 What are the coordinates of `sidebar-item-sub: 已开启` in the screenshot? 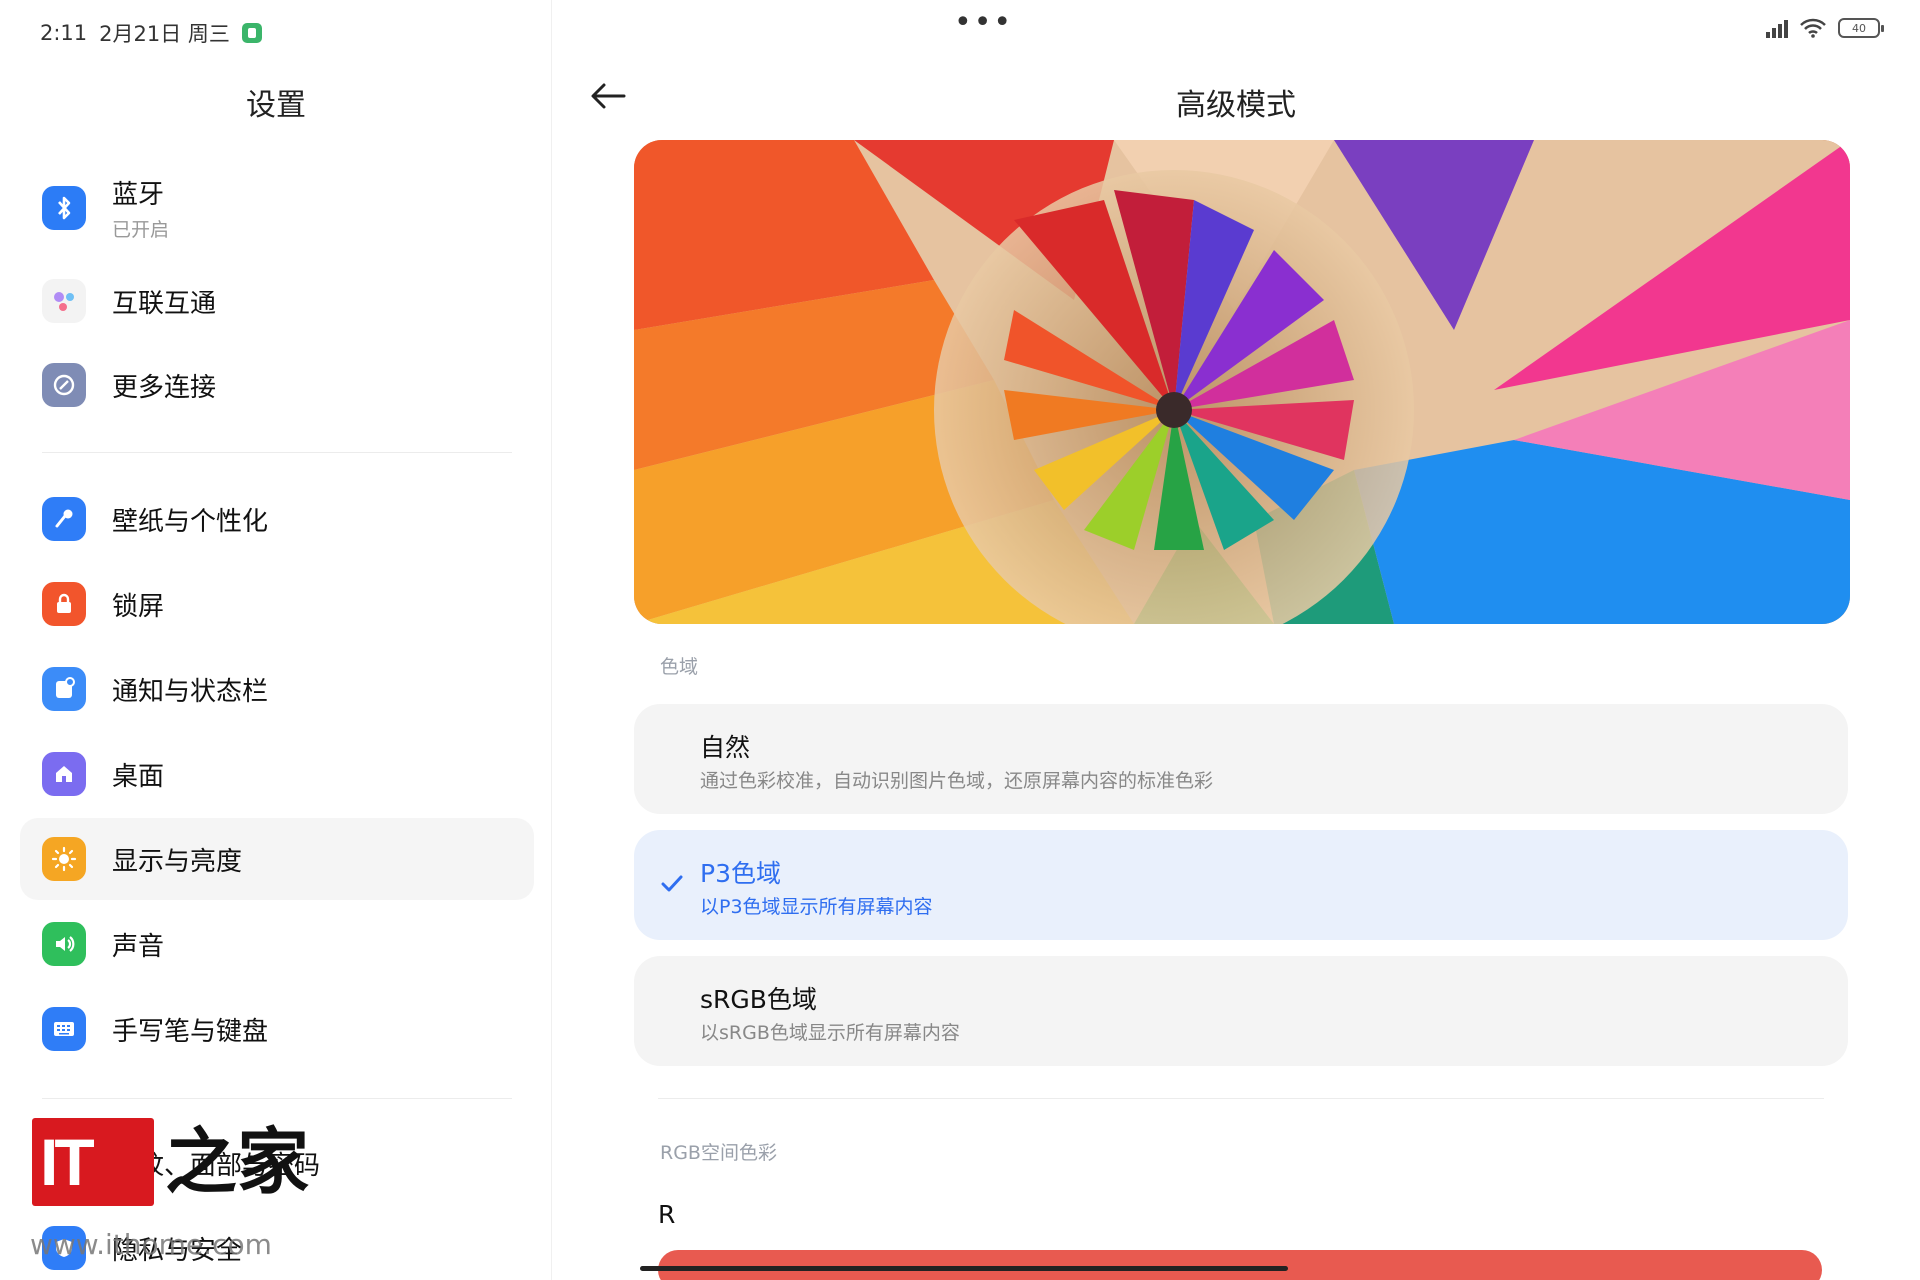 It's located at (141, 230).